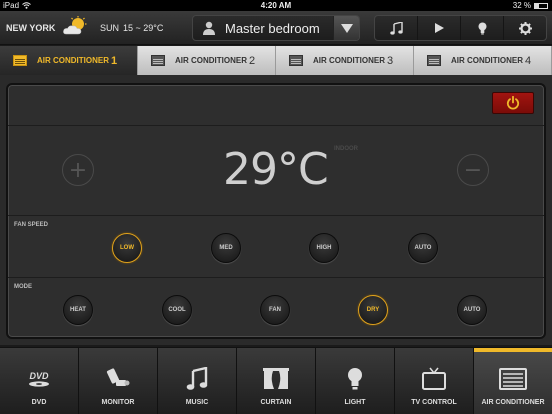 The height and width of the screenshot is (414, 552). What do you see at coordinates (537, 5) in the screenshot?
I see `battery-fill` at bounding box center [537, 5].